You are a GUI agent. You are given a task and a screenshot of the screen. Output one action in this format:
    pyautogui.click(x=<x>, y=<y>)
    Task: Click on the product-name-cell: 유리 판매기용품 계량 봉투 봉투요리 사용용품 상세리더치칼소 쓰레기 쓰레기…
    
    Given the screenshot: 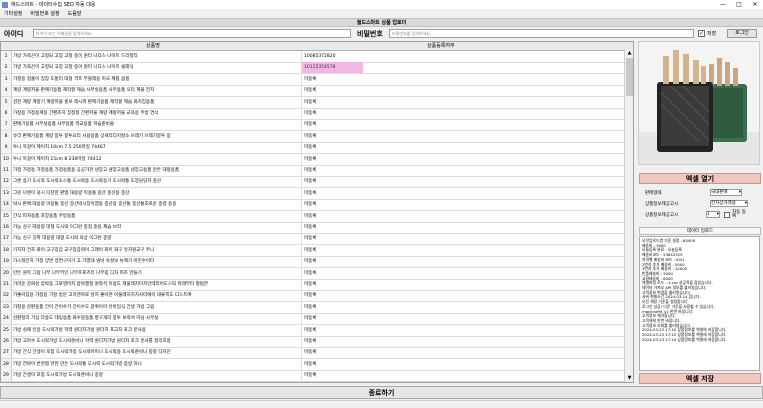 What is the action you would take?
    pyautogui.click(x=155, y=136)
    